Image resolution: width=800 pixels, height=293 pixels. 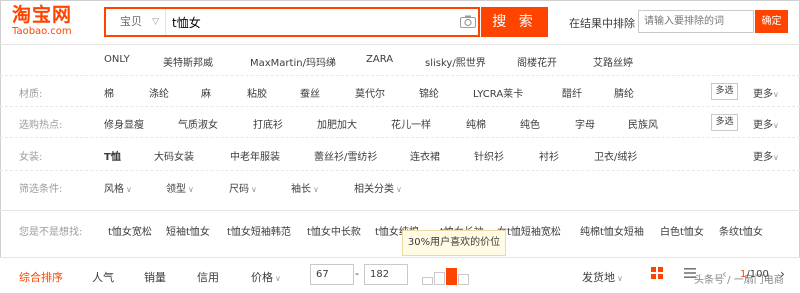 What do you see at coordinates (378, 187) in the screenshot?
I see `condition-dropdown: 相关分类 ∨` at bounding box center [378, 187].